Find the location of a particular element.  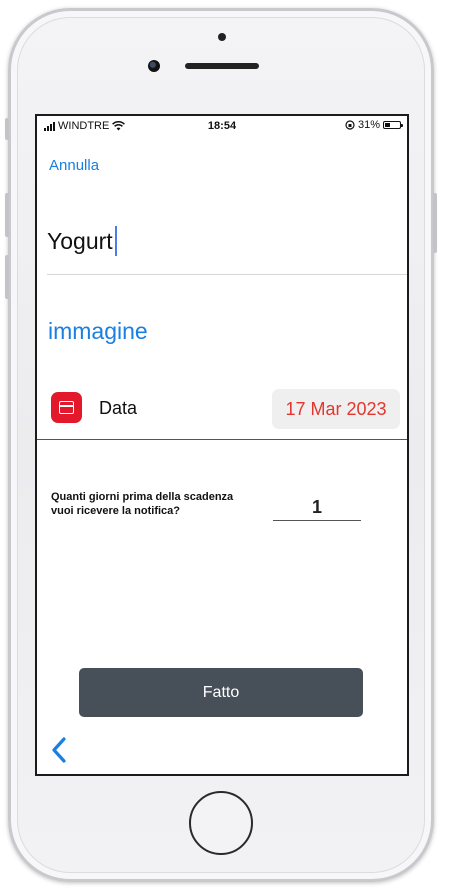

item-name-field: Yogurt is located at coordinates (82, 241).